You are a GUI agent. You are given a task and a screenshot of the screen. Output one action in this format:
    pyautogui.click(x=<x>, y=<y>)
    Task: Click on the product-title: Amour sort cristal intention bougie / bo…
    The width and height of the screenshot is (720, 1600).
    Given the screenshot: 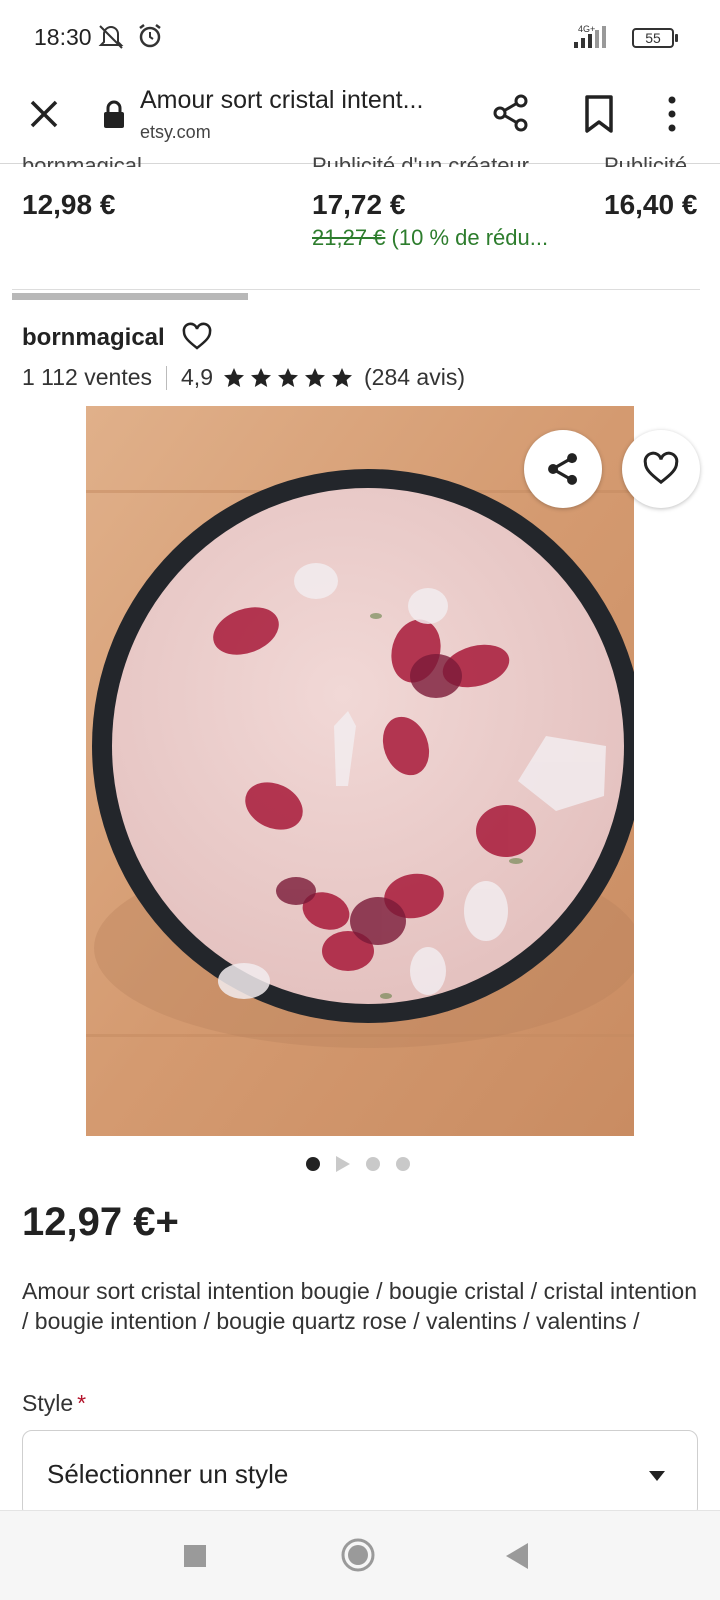 What is the action you would take?
    pyautogui.click(x=359, y=1306)
    